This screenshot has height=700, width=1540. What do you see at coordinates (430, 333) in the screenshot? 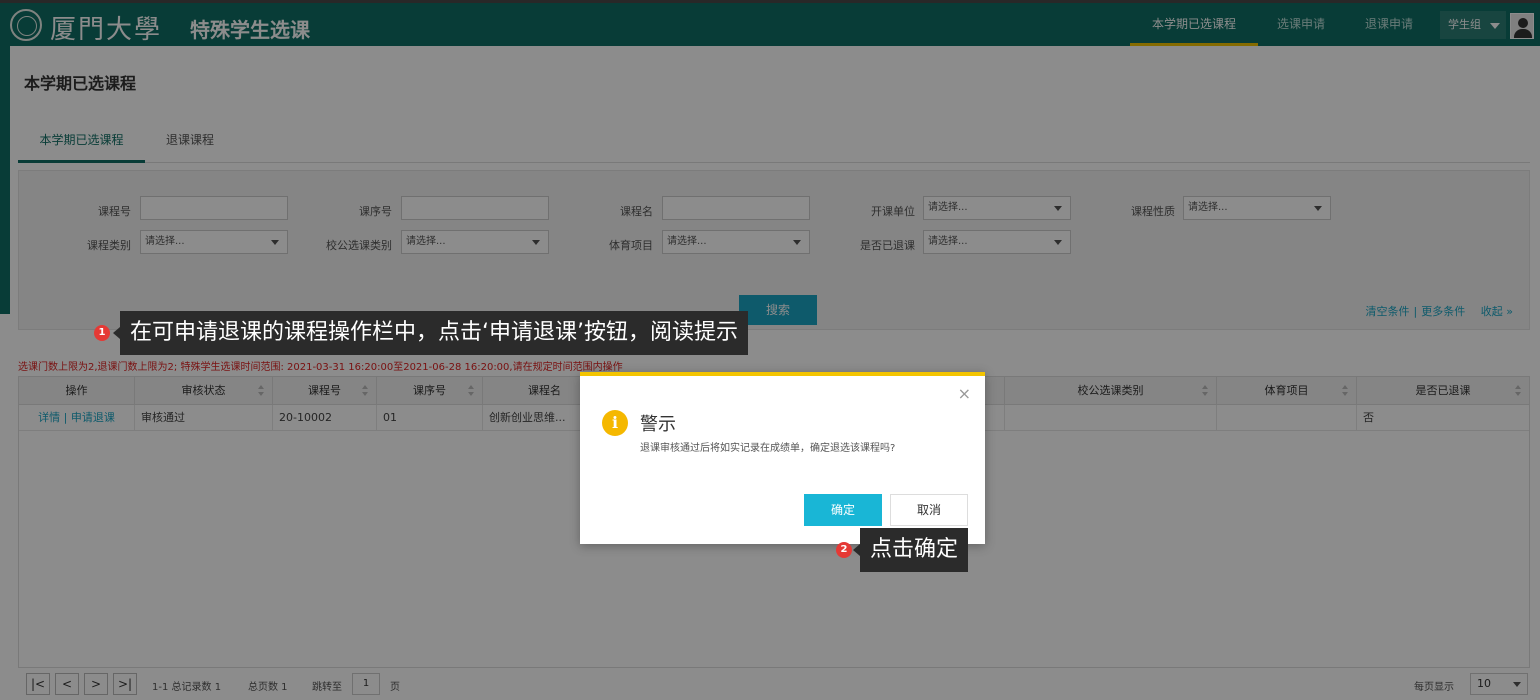
I see `step-1-callout: 在可申请退课的课程操作栏中，点击‘申请退课’按钮，阅读提示` at bounding box center [430, 333].